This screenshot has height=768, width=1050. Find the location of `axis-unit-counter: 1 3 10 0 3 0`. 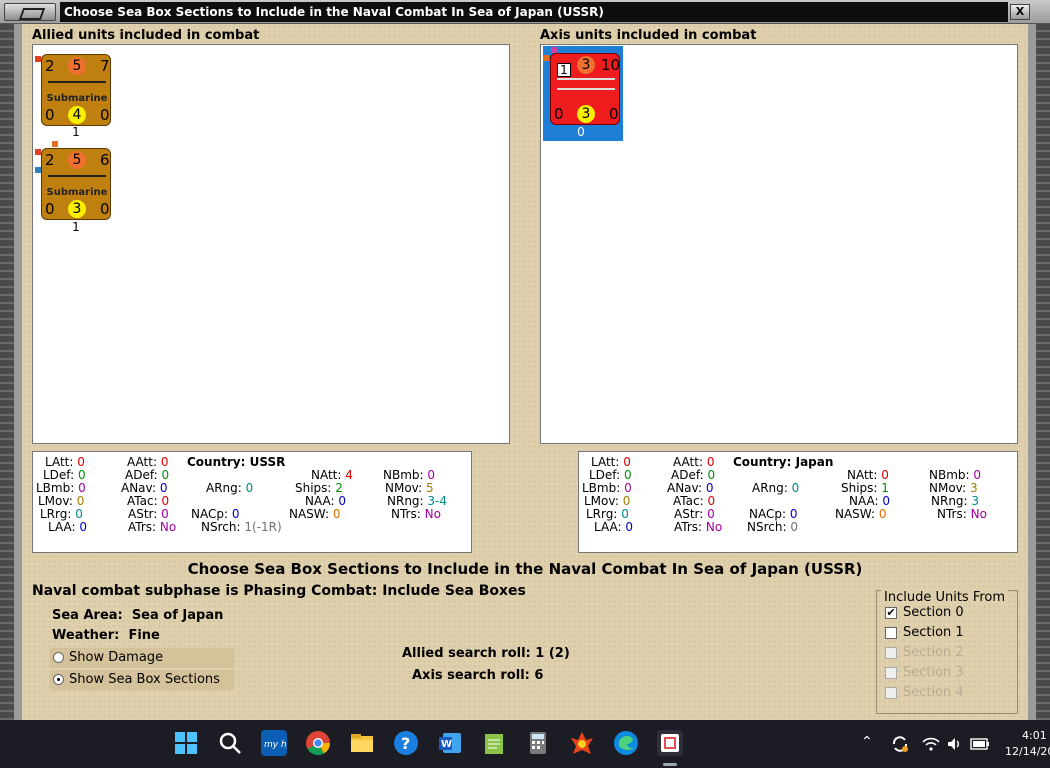

axis-unit-counter: 1 3 10 0 3 0 is located at coordinates (585, 89).